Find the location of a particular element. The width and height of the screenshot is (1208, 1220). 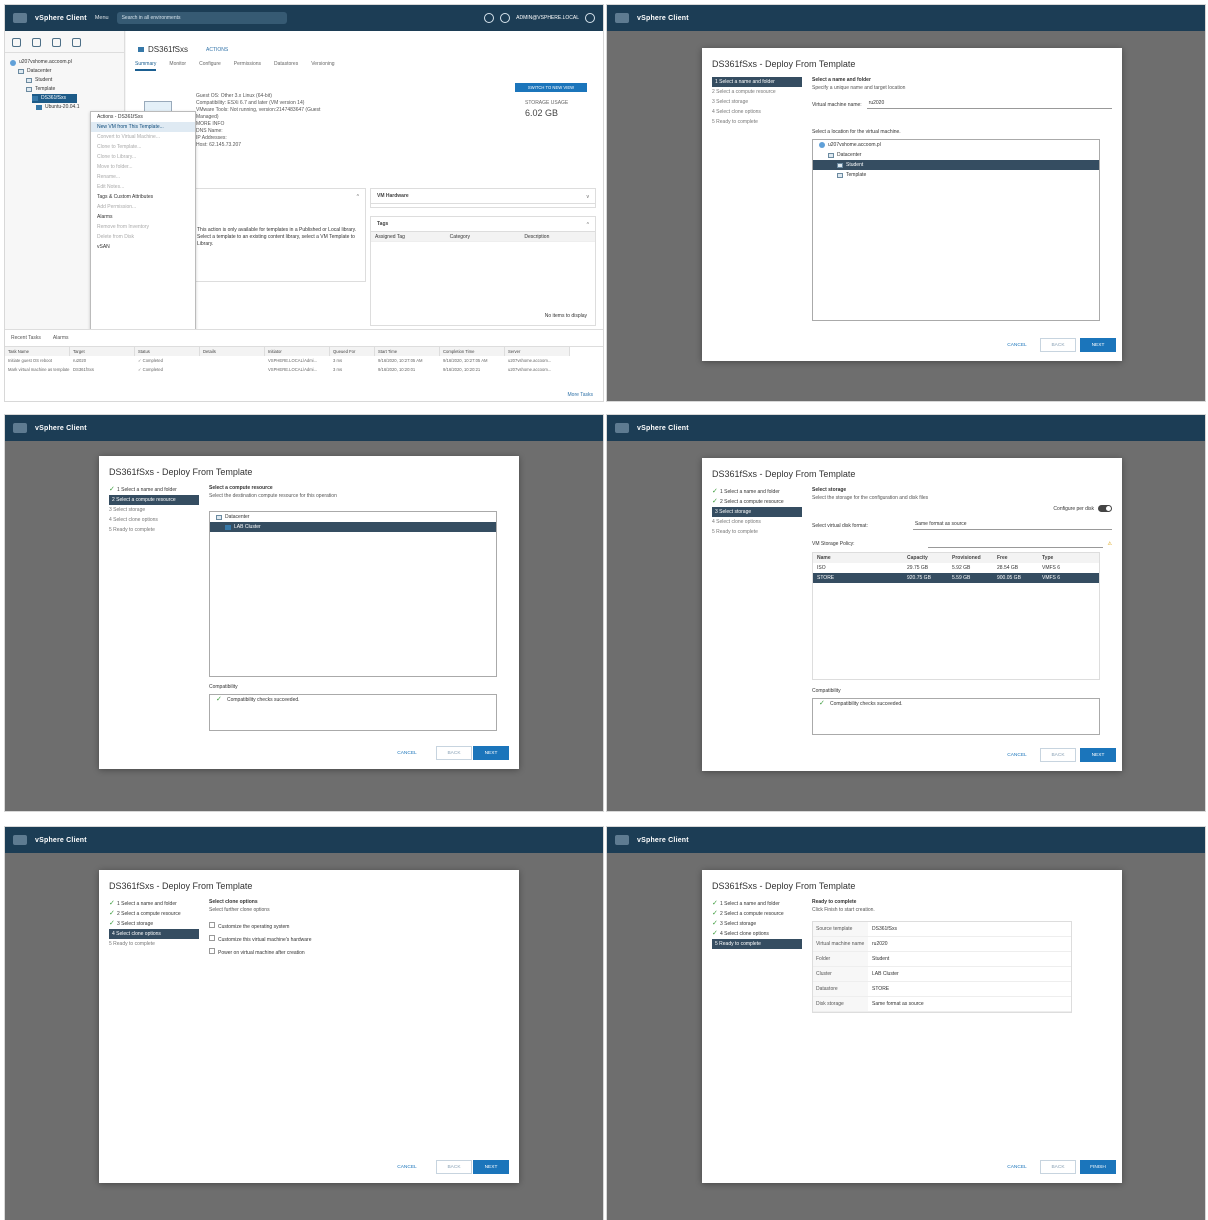

wizard-step-current: 4 Select clone options is located at coordinates (154, 934).